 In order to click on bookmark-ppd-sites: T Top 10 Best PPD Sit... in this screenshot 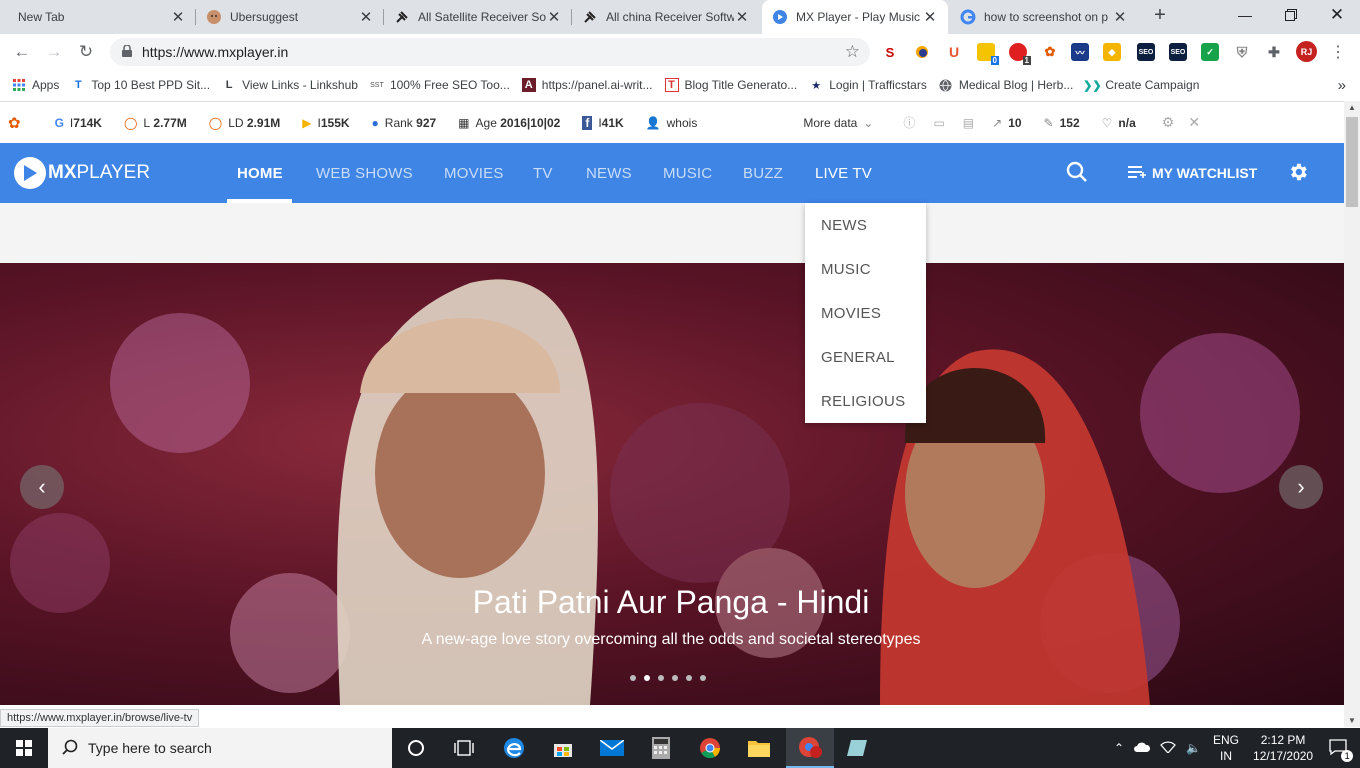, I will do `click(140, 85)`.